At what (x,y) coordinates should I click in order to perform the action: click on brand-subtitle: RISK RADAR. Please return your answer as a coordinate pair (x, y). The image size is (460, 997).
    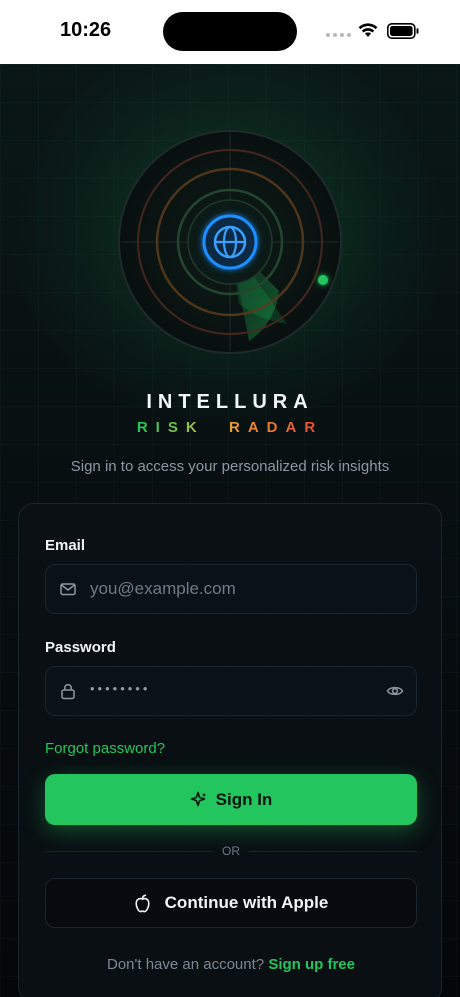
    Looking at the image, I should click on (230, 427).